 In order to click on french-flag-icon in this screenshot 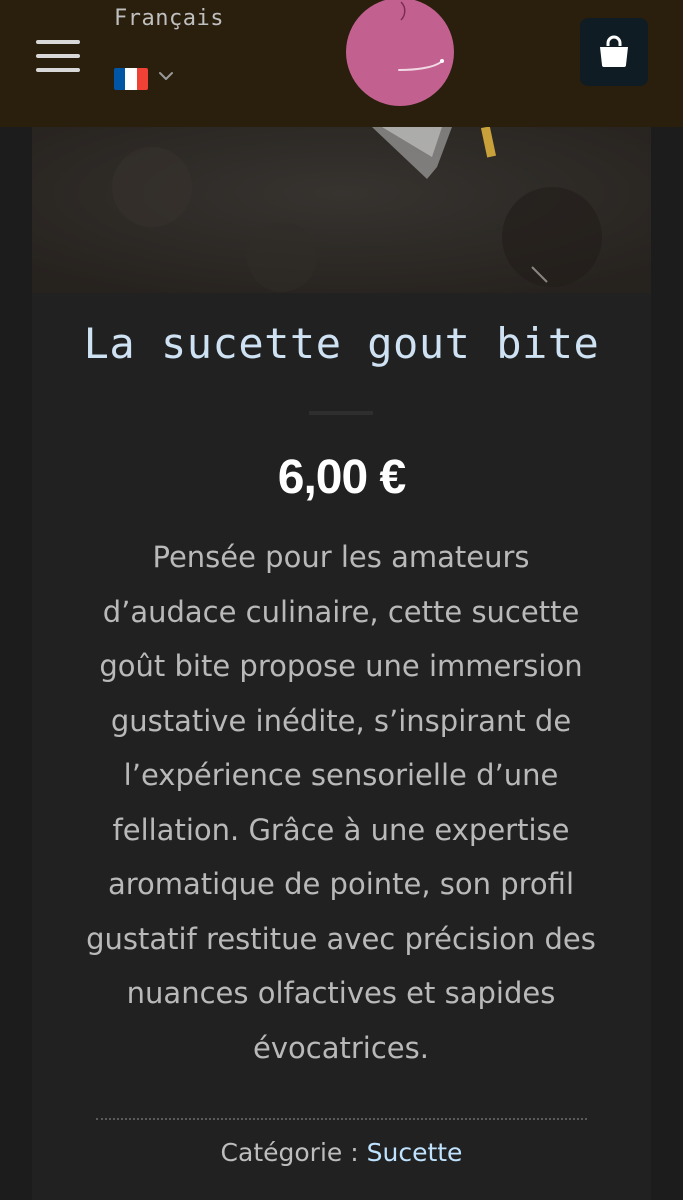, I will do `click(131, 79)`.